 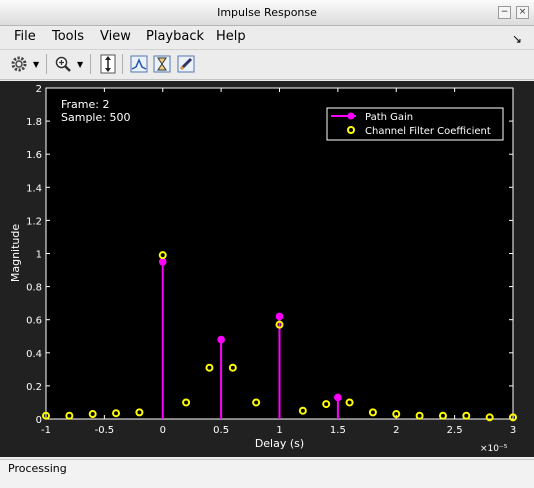 I want to click on x-tick-label: 0, so click(x=163, y=430).